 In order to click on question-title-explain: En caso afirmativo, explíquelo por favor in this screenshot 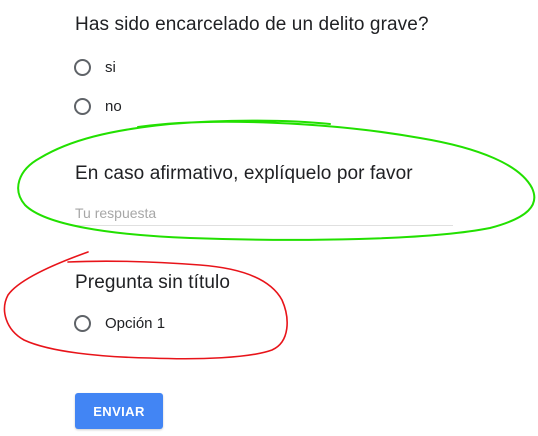, I will do `click(244, 173)`.